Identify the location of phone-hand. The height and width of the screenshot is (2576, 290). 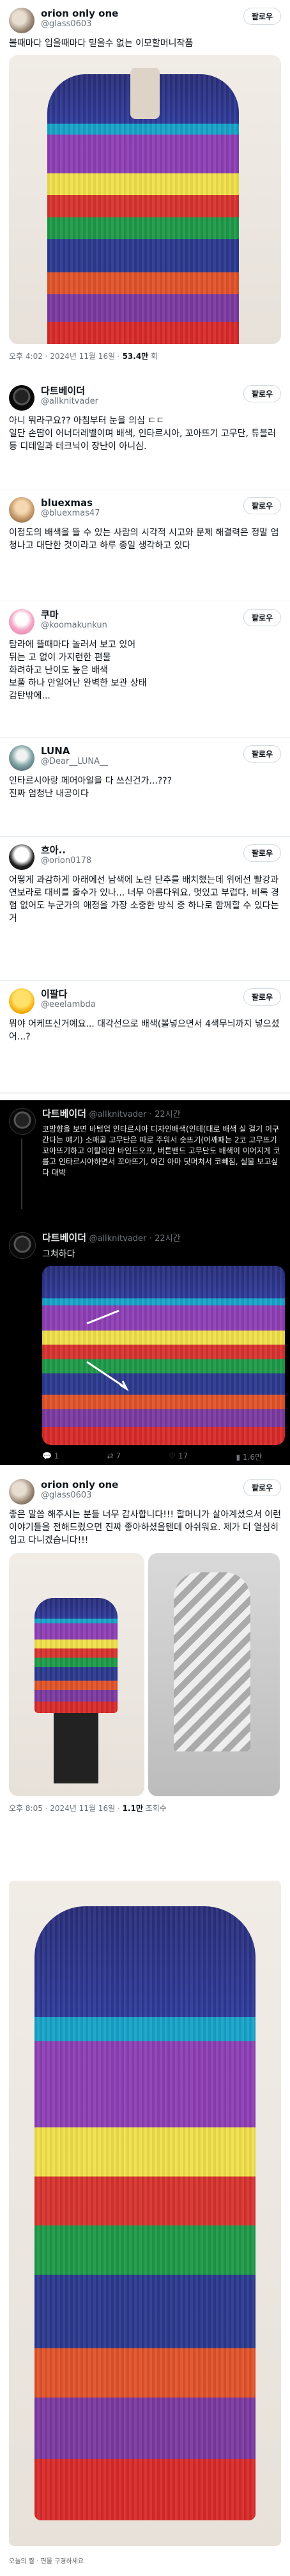
(145, 93).